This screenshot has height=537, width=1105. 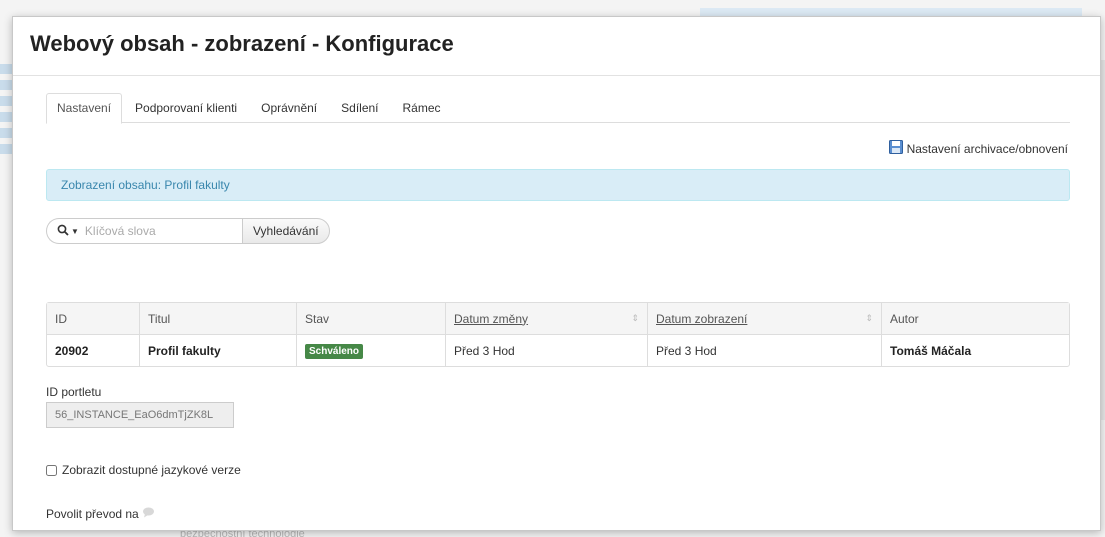 What do you see at coordinates (975, 350) in the screenshot?
I see `cell-author: Tomáš Máčala` at bounding box center [975, 350].